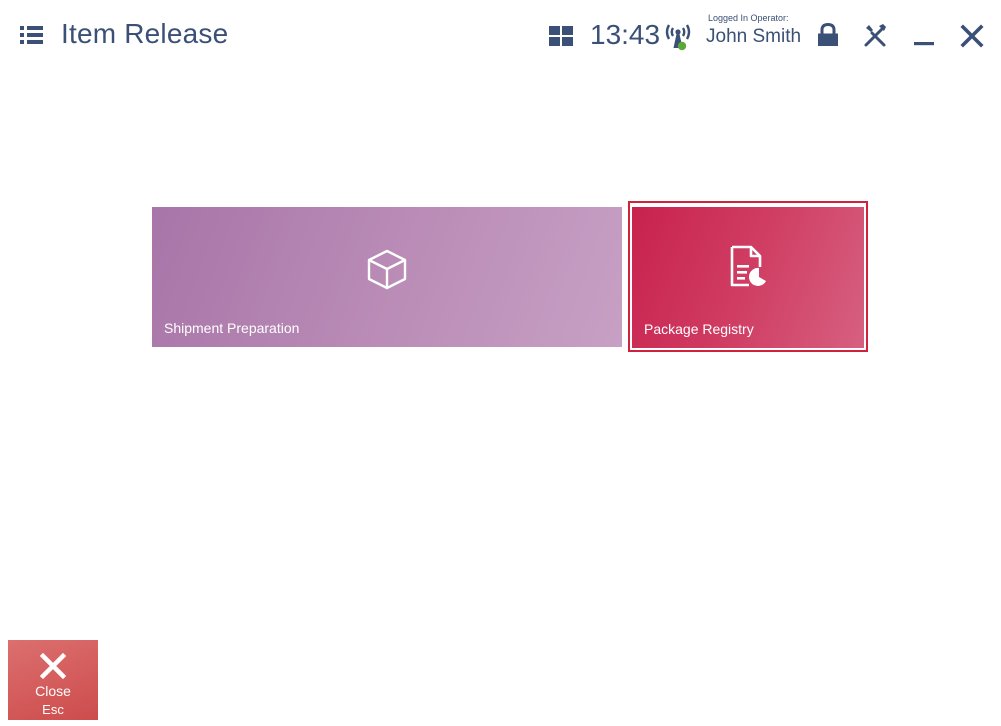  What do you see at coordinates (699, 329) in the screenshot?
I see `tile-label: Package Registry` at bounding box center [699, 329].